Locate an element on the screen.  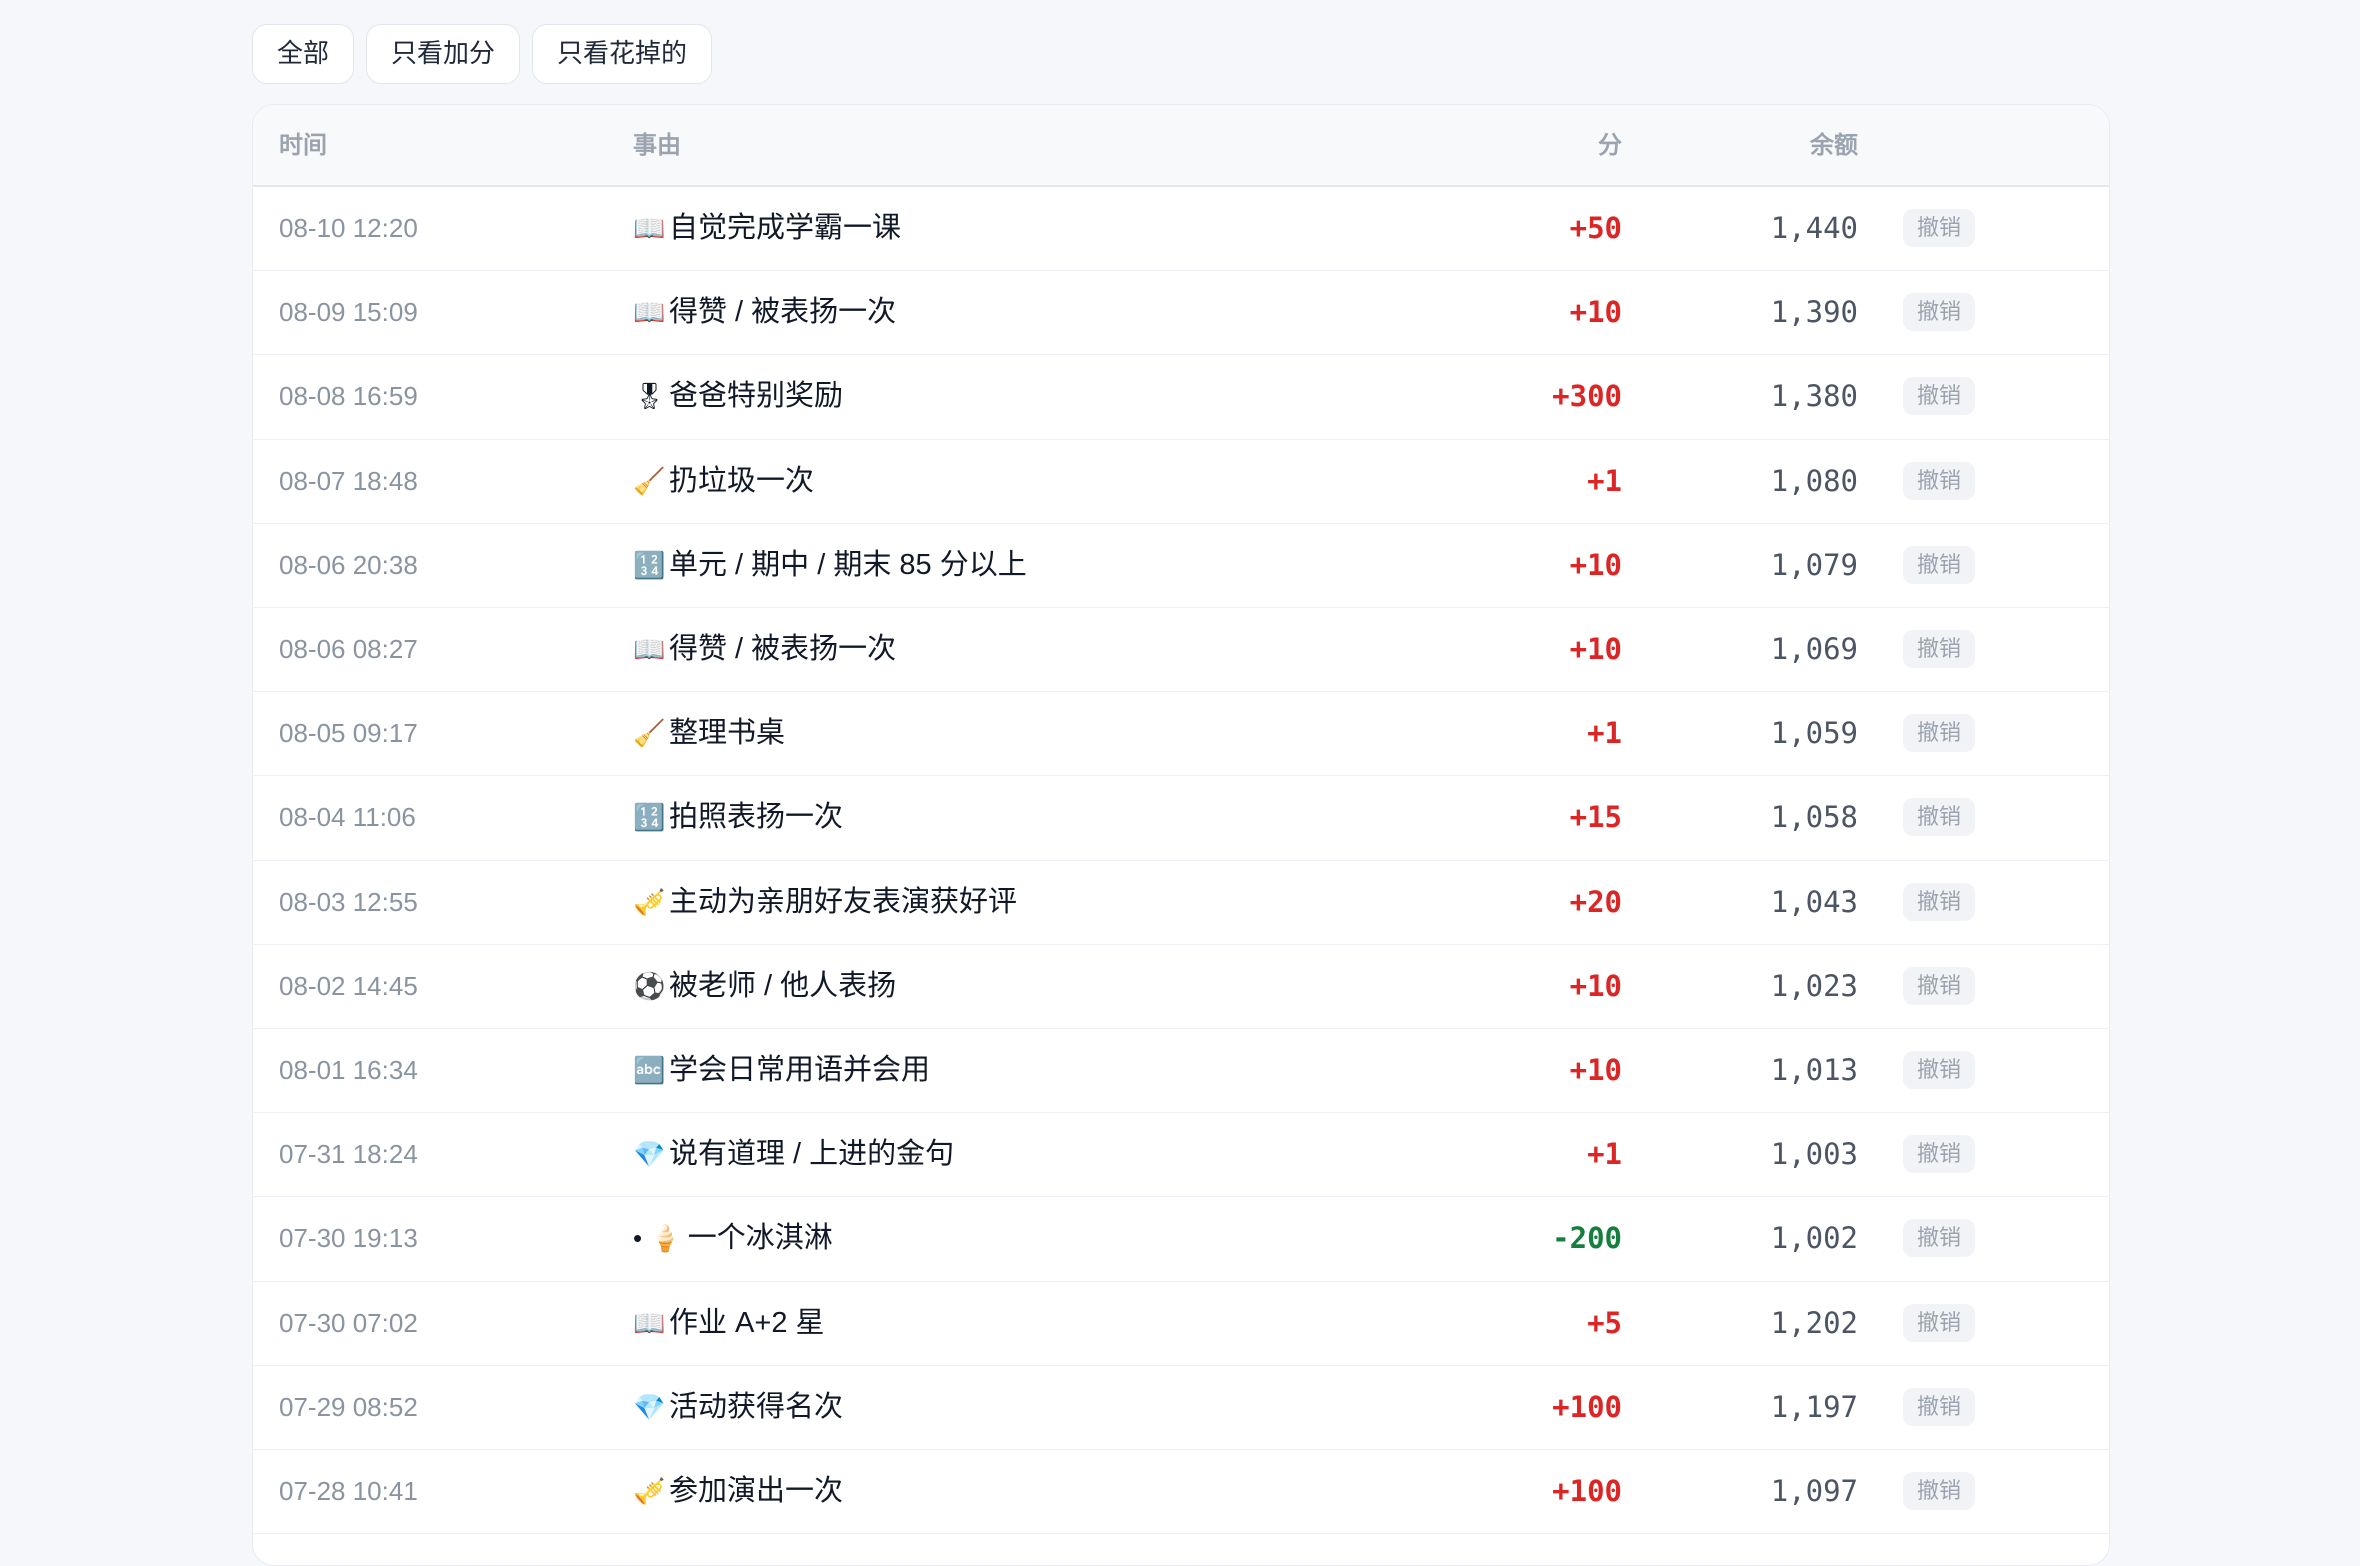
row-reason: 💎 活动获得名次 is located at coordinates (738, 1407).